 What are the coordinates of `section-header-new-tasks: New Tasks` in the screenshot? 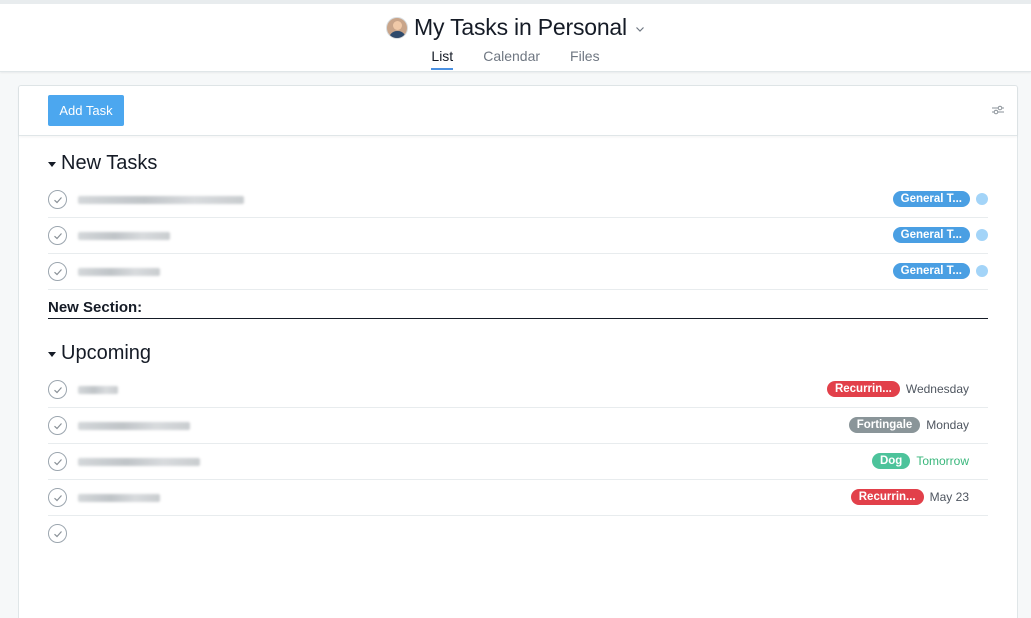 It's located at (102, 163).